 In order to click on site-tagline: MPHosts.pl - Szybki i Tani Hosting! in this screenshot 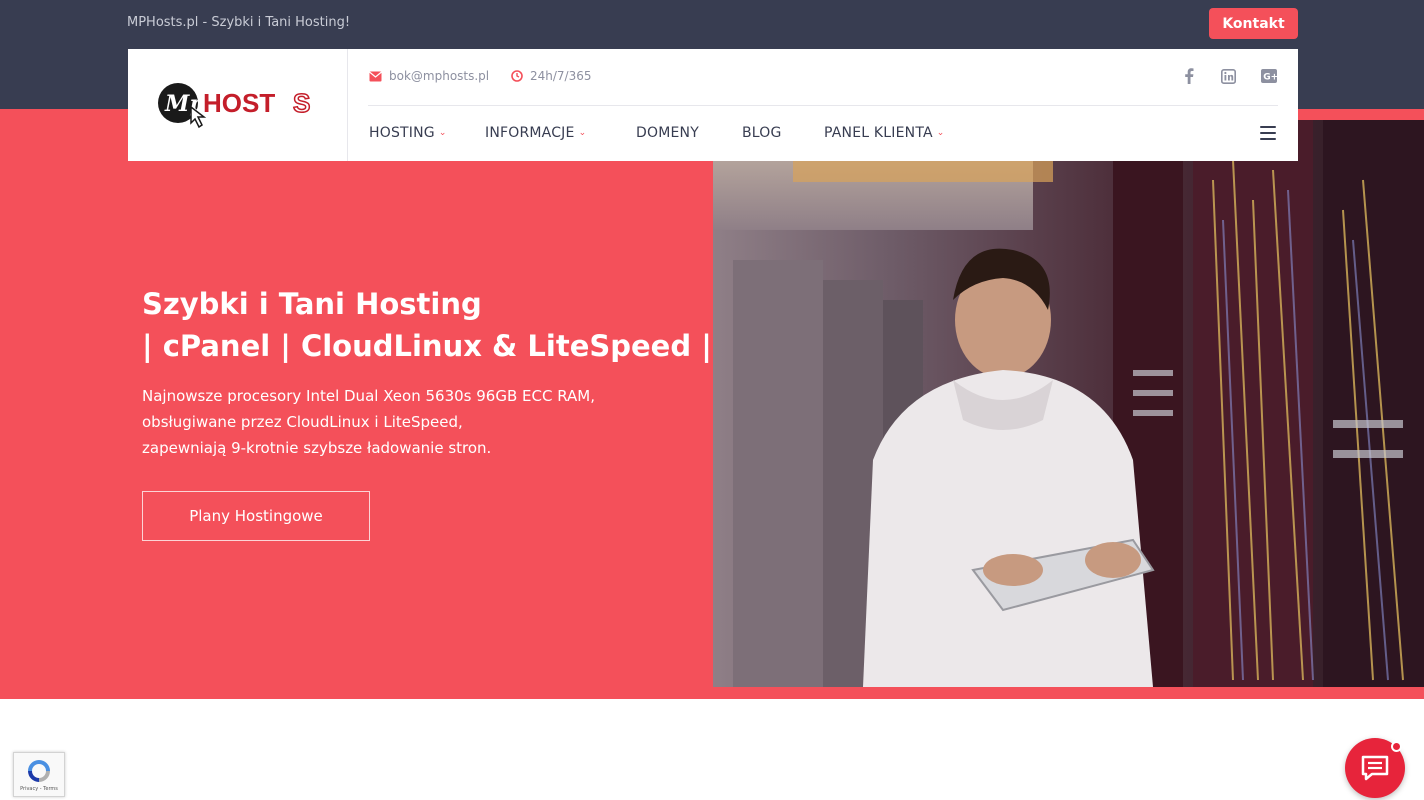, I will do `click(239, 22)`.